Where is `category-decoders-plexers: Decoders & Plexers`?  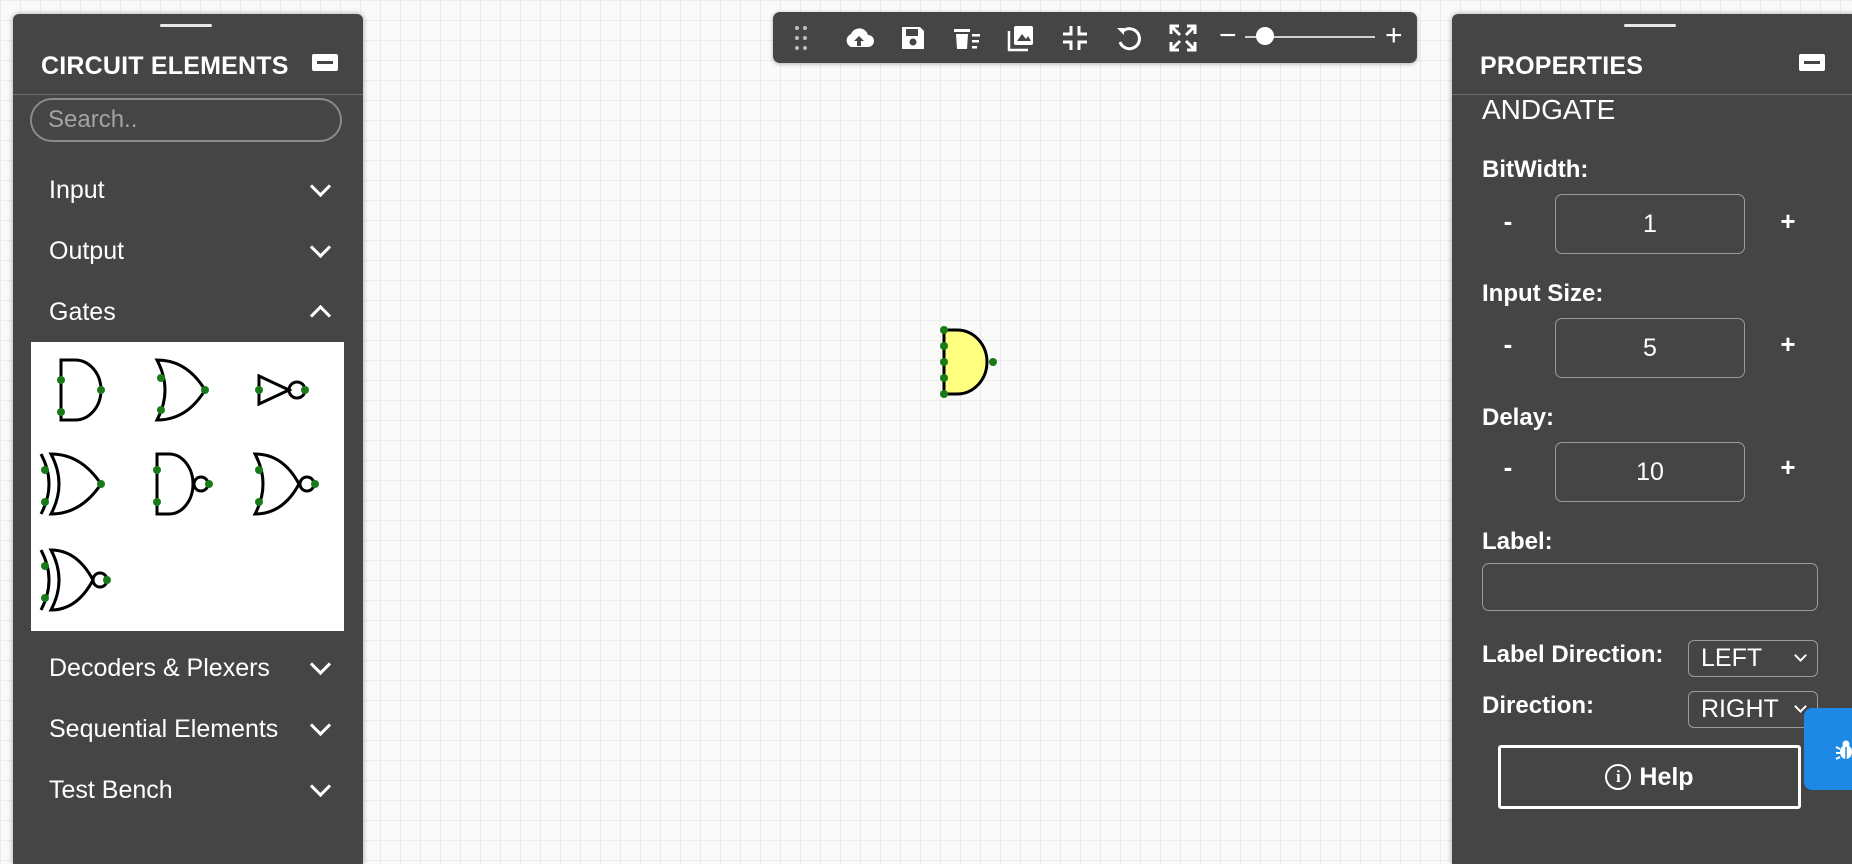
category-decoders-plexers: Decoders & Plexers is located at coordinates (188, 669).